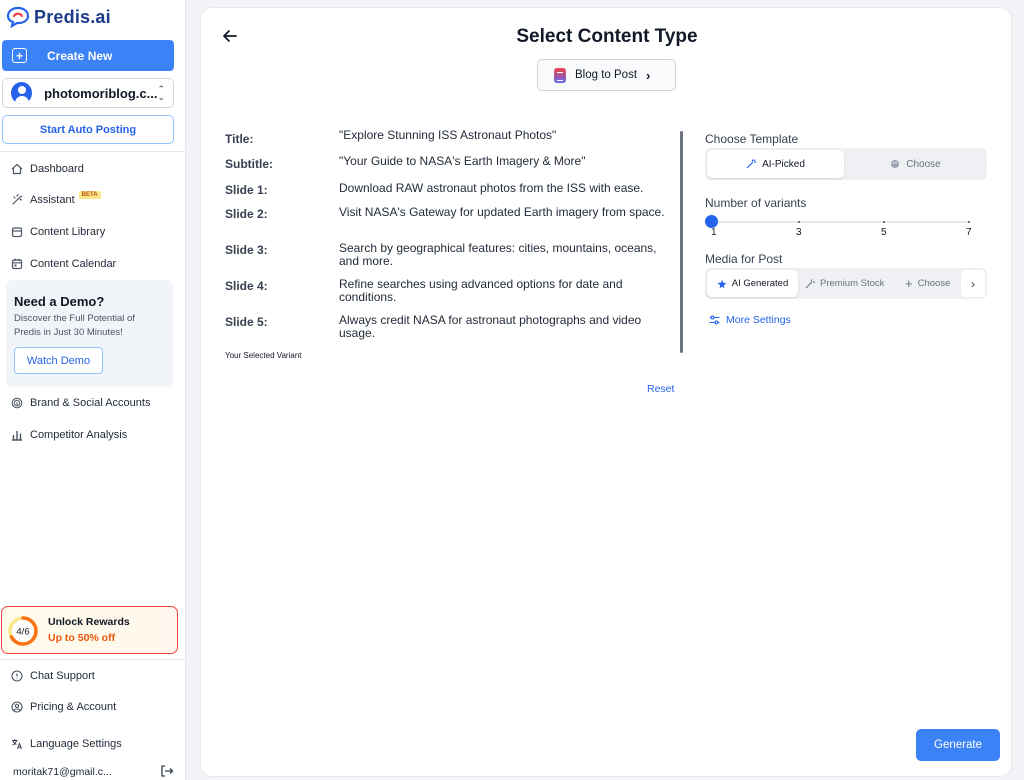  I want to click on sidebar-item-chat-support: Chat Support, so click(52, 676).